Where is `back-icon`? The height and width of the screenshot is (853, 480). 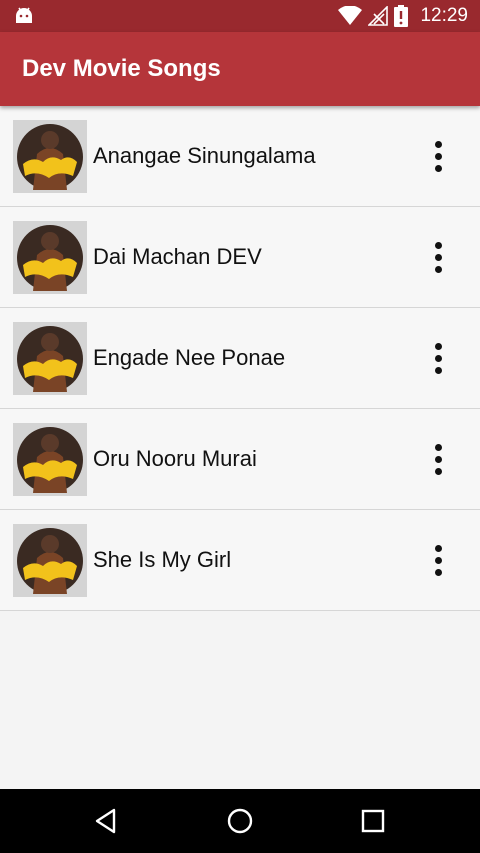 back-icon is located at coordinates (105, 821).